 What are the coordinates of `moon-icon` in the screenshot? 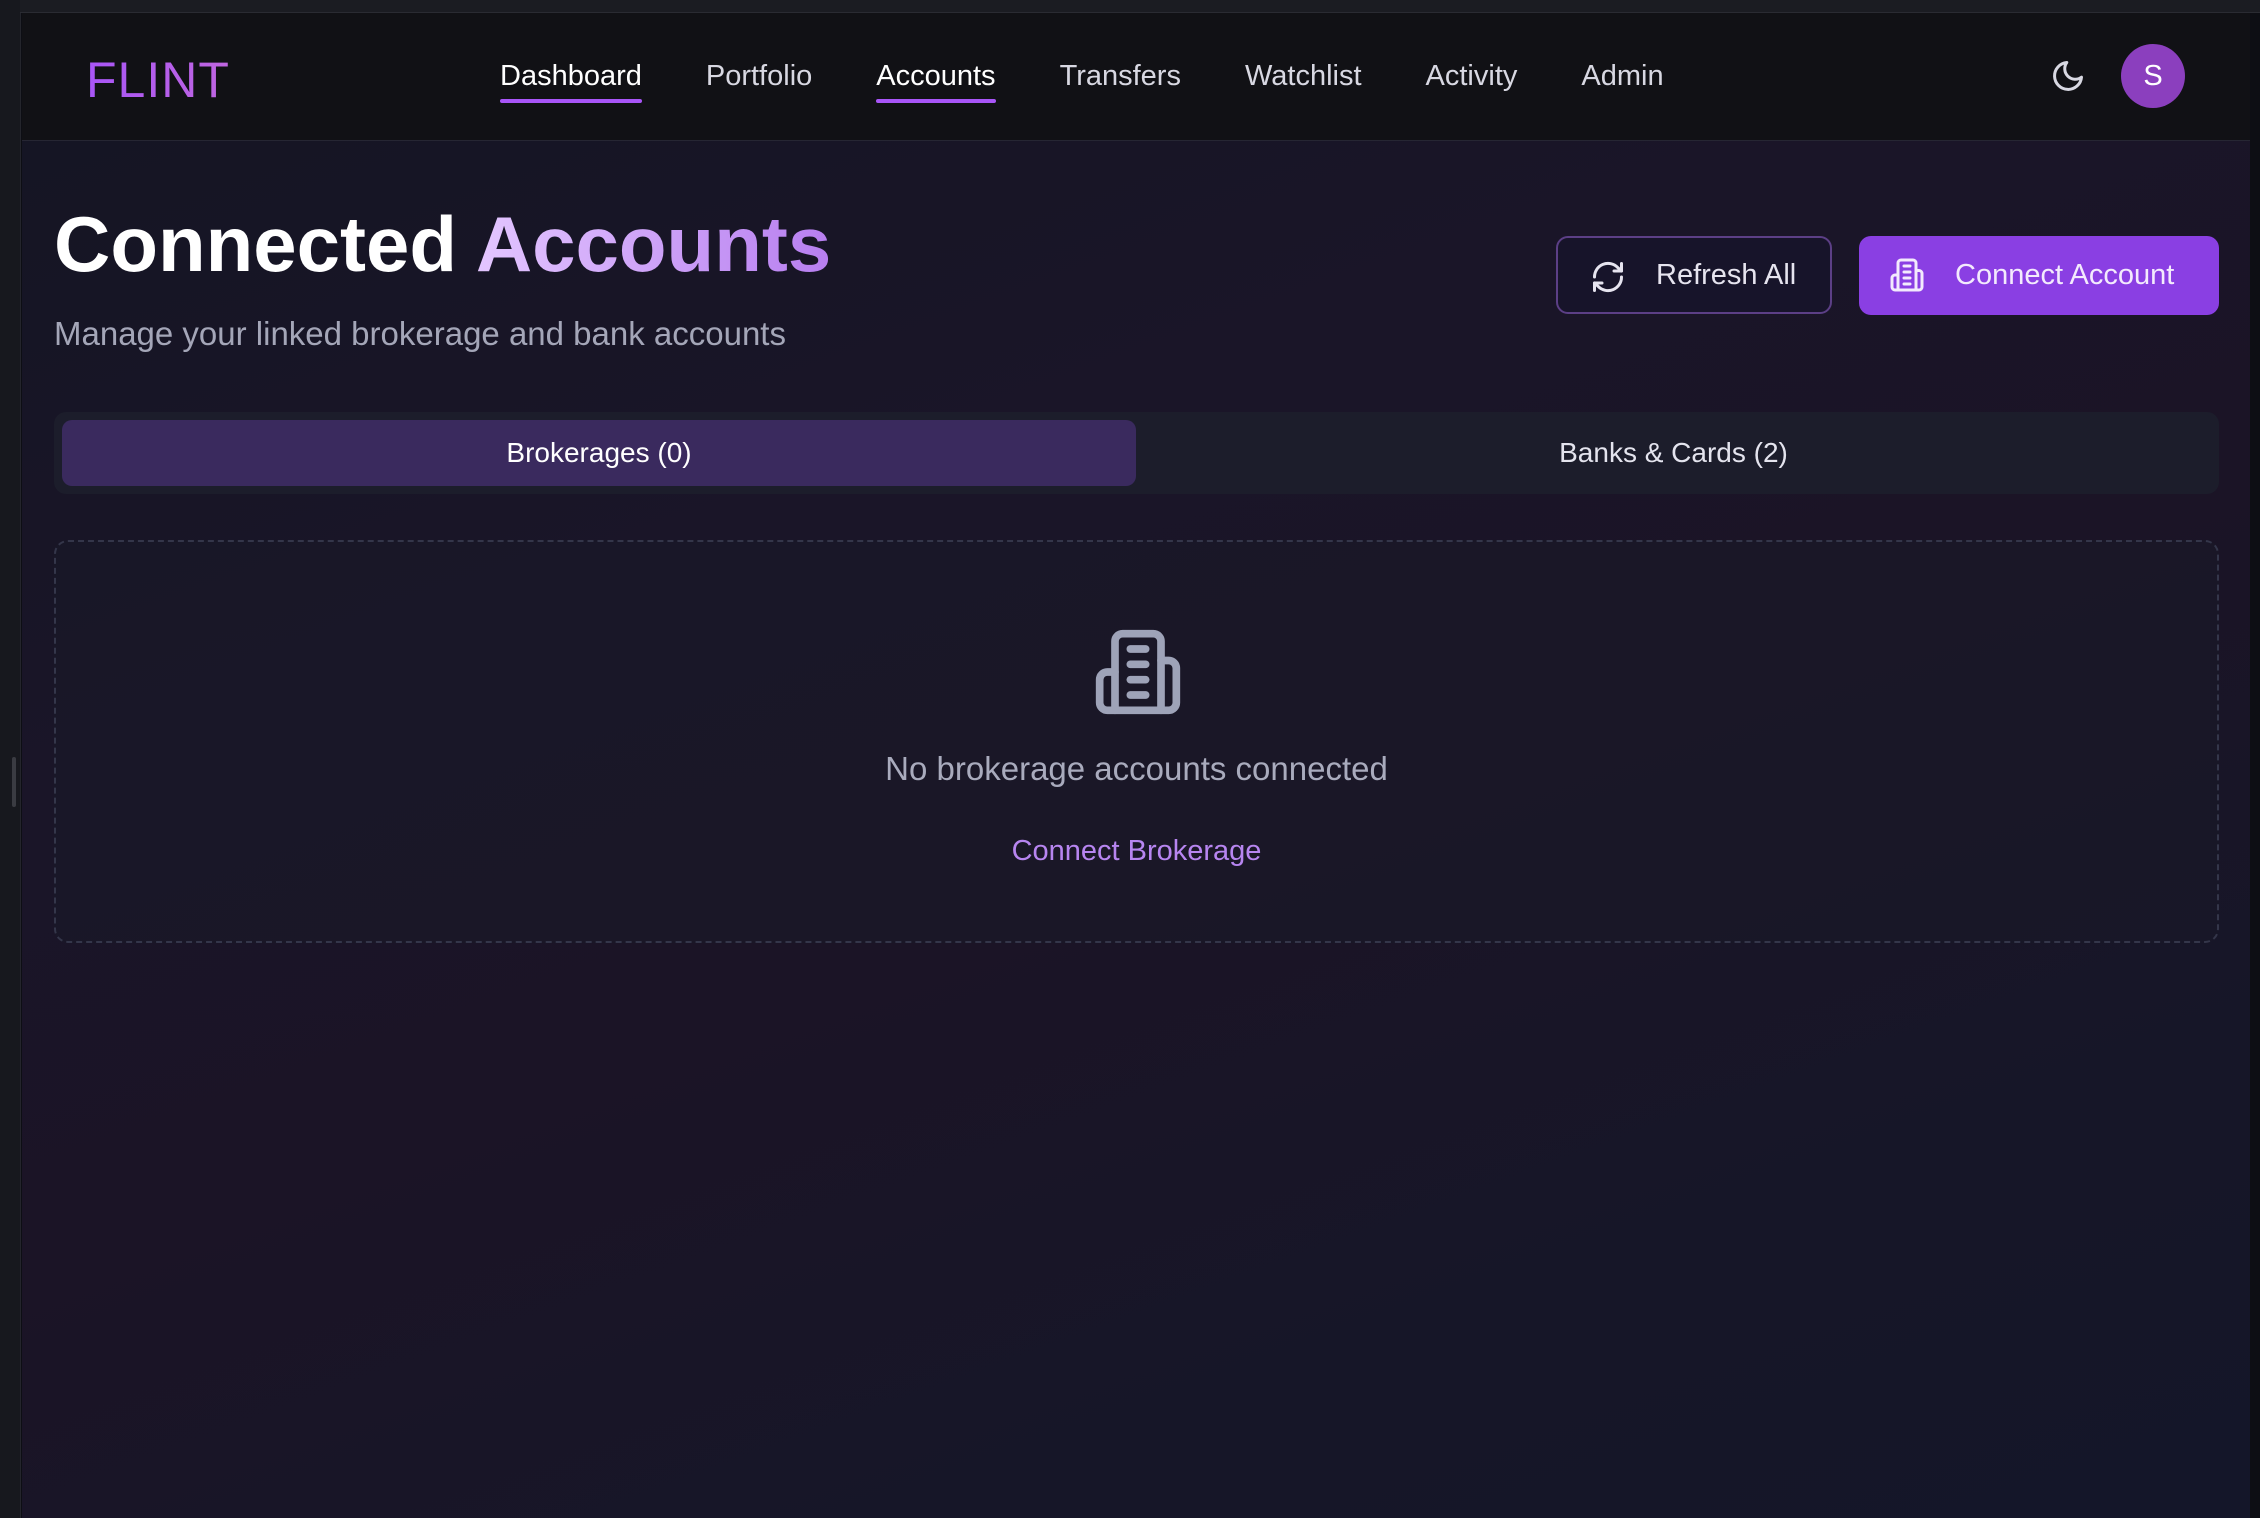 It's located at (2068, 76).